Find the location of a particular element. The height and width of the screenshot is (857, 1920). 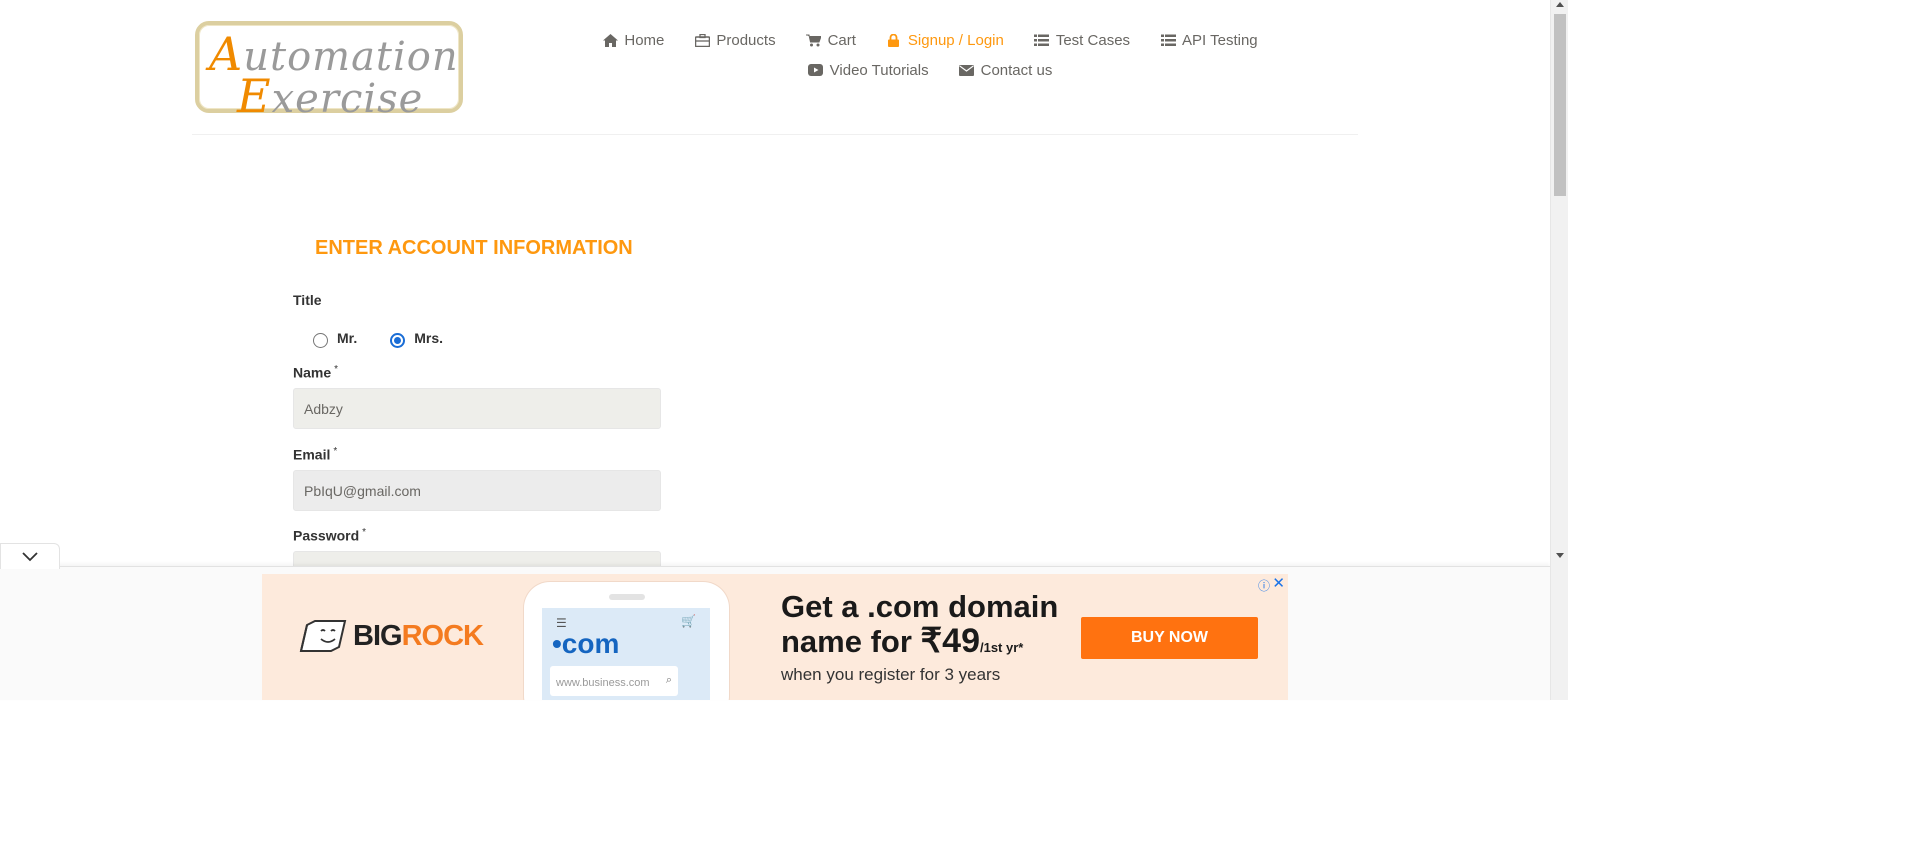

site-logo: Automation Exercise is located at coordinates (329, 72).